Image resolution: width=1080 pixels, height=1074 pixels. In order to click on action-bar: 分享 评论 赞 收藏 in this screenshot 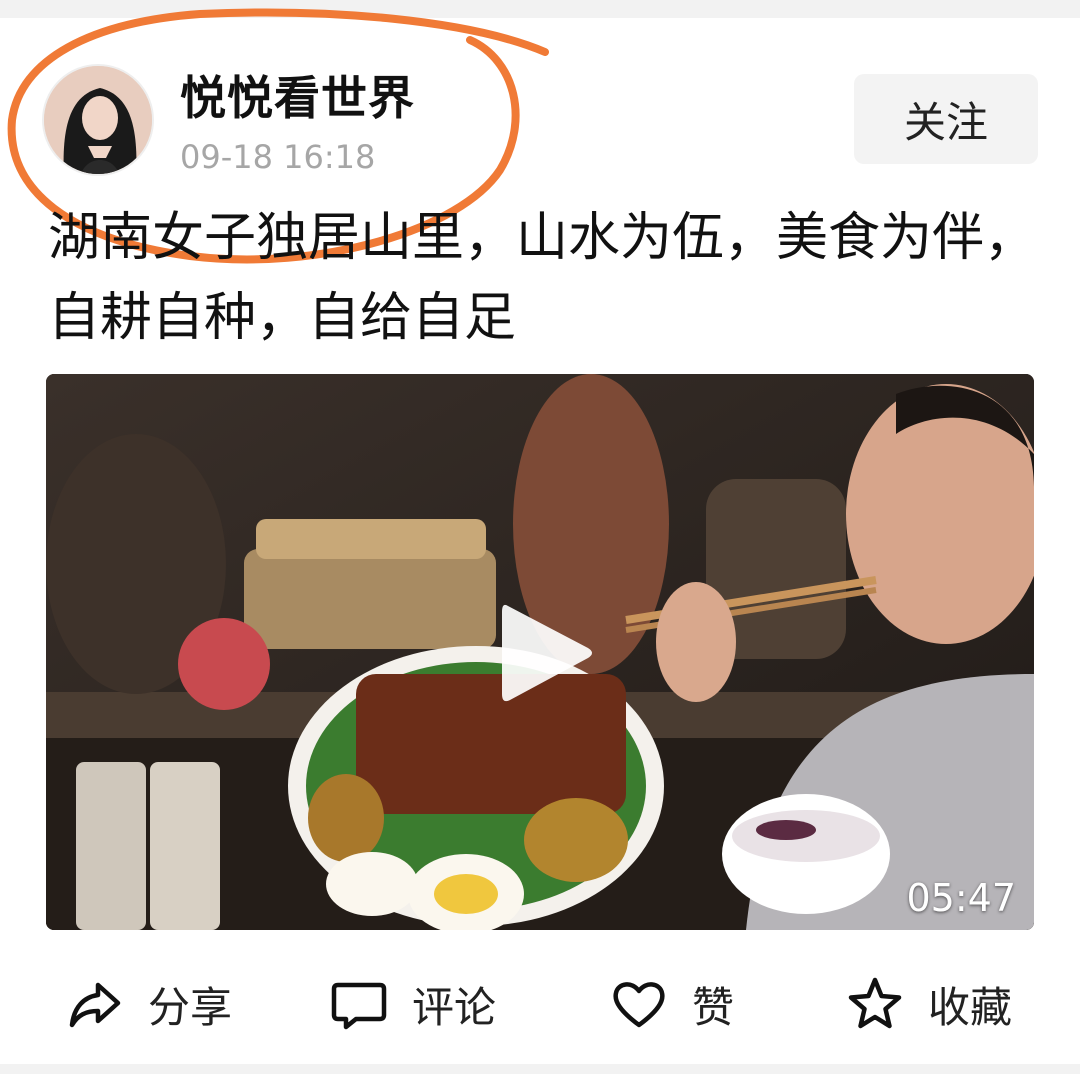, I will do `click(540, 1004)`.